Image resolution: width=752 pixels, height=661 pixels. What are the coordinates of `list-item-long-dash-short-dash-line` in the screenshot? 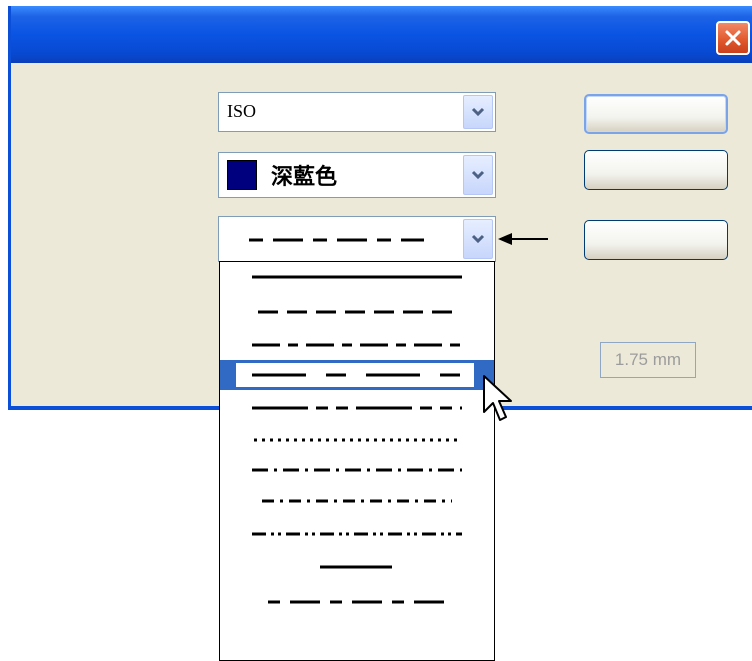 It's located at (357, 345).